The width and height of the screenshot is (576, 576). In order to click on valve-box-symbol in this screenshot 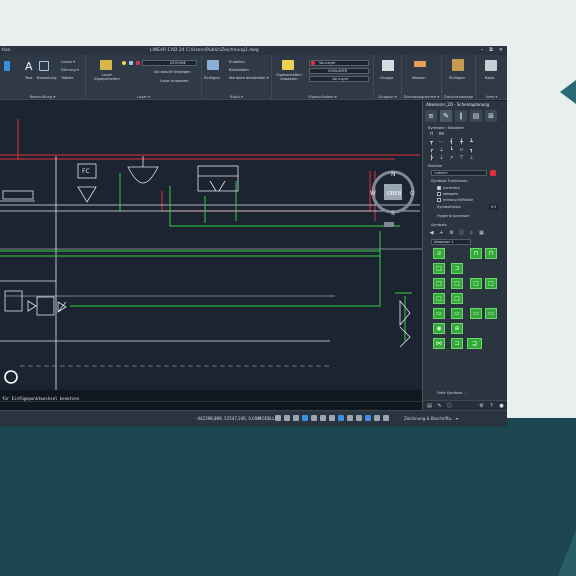, I will do `click(45, 306)`.